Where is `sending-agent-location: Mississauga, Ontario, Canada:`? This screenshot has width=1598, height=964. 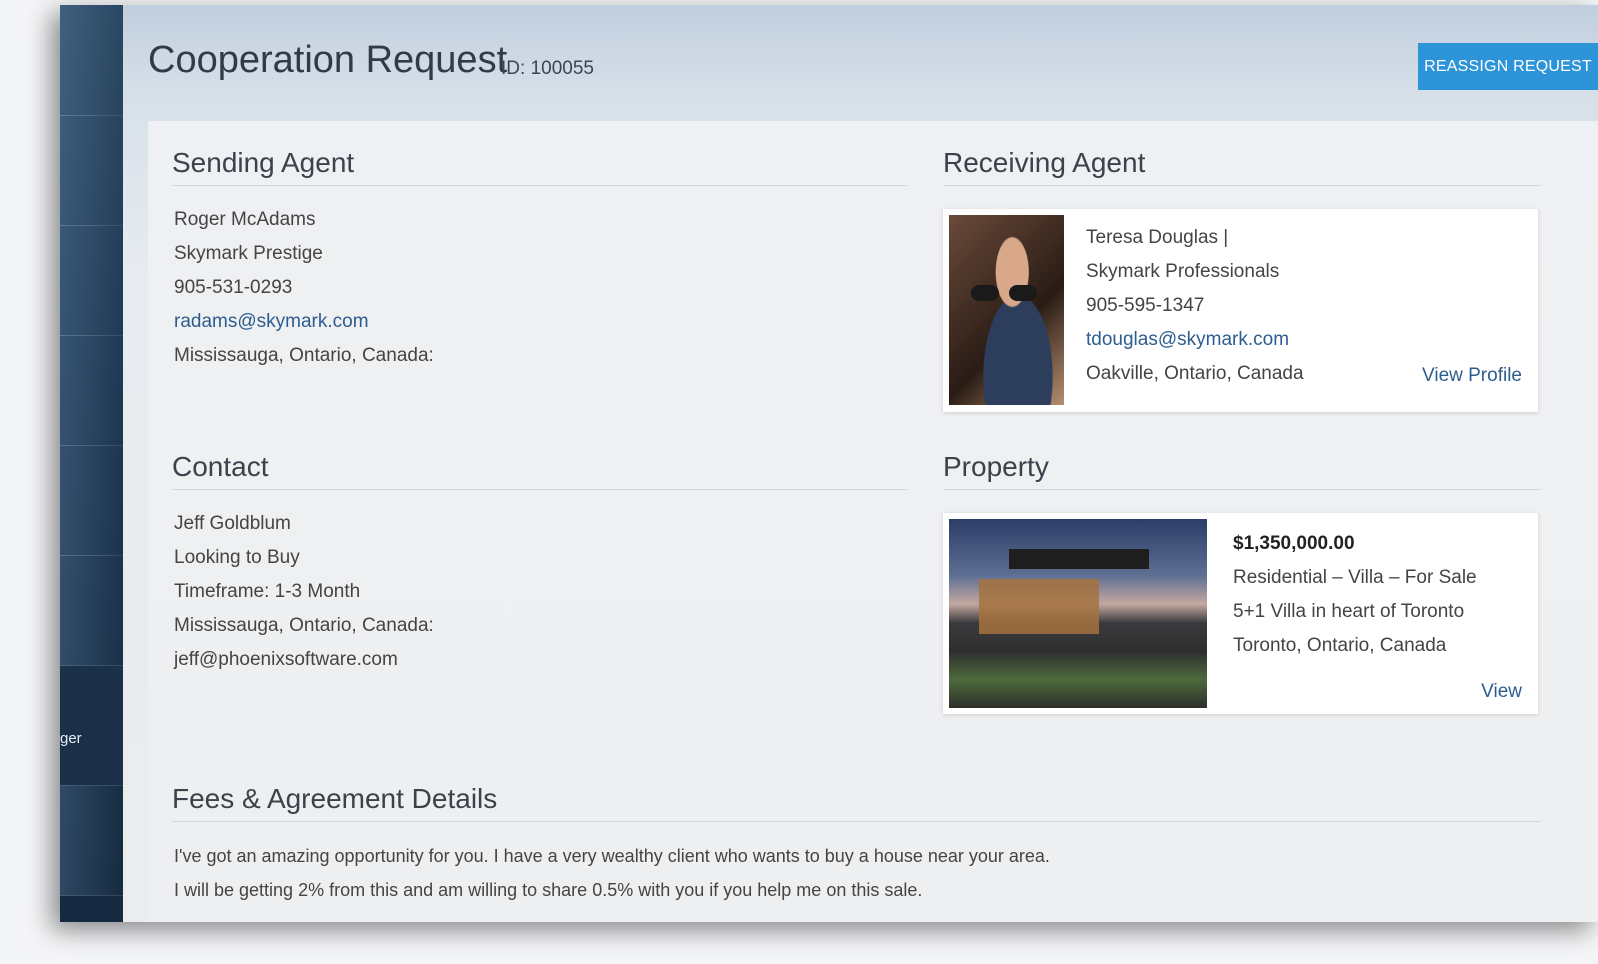
sending-agent-location: Mississauga, Ontario, Canada: is located at coordinates (304, 355).